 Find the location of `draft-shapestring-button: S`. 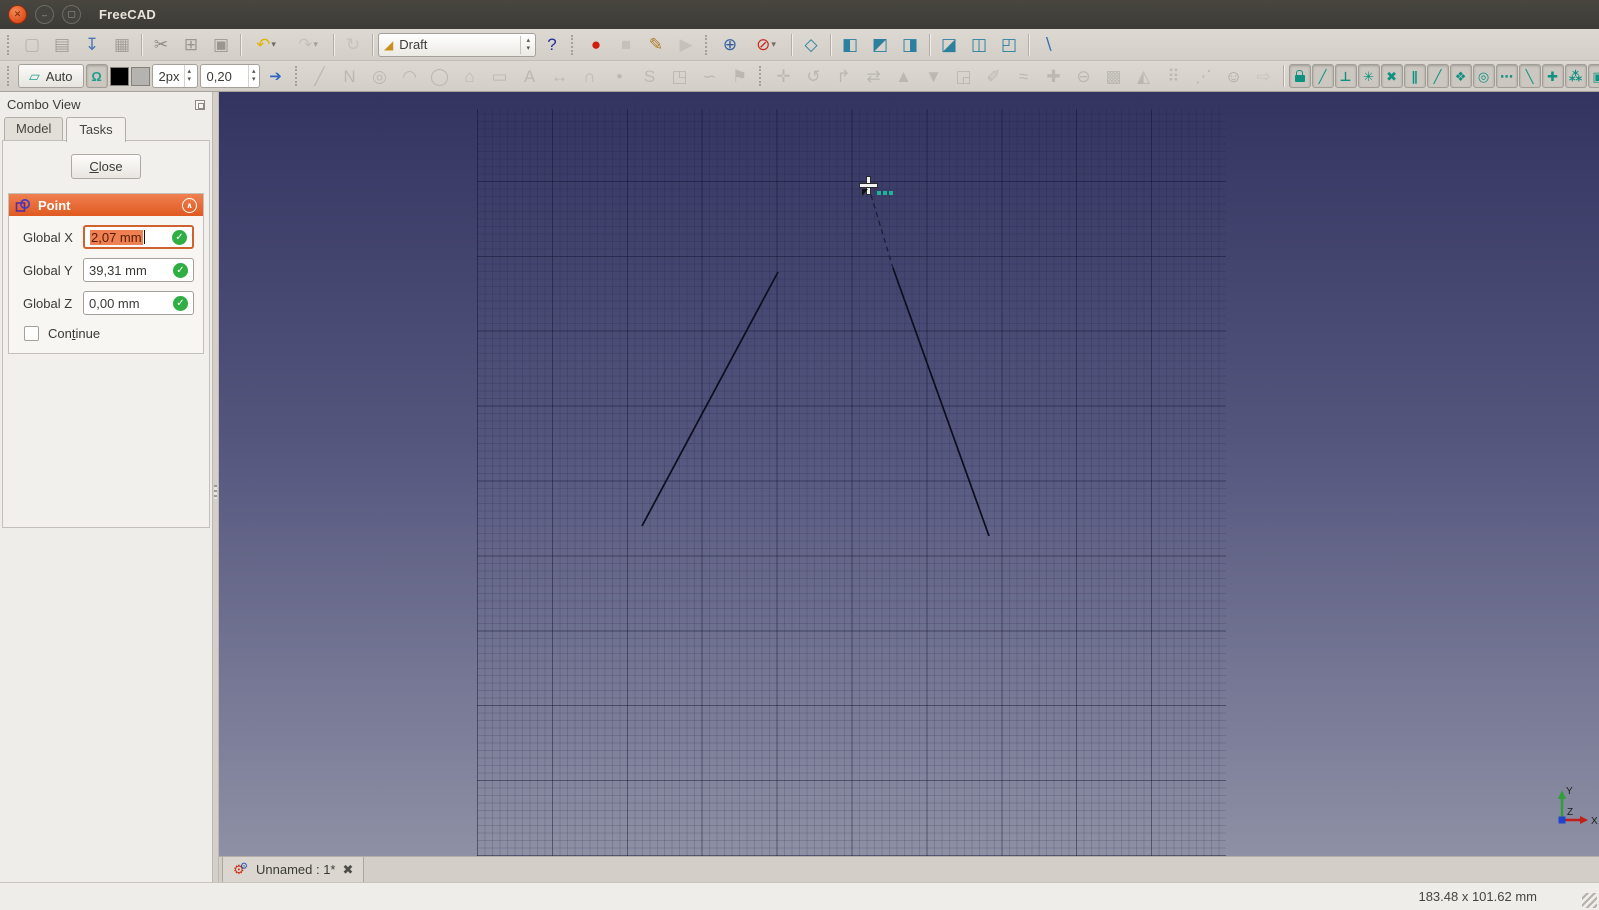

draft-shapestring-button: S is located at coordinates (650, 76).